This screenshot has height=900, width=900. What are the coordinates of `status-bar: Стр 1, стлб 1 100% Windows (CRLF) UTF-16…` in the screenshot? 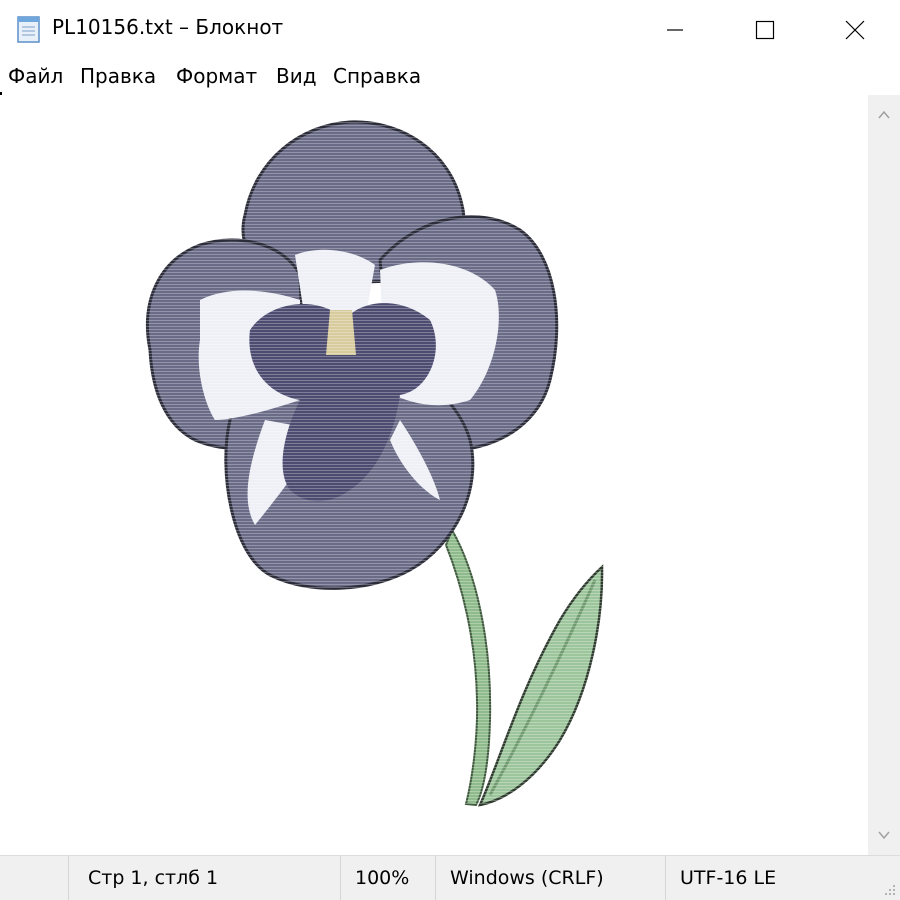 It's located at (450, 877).